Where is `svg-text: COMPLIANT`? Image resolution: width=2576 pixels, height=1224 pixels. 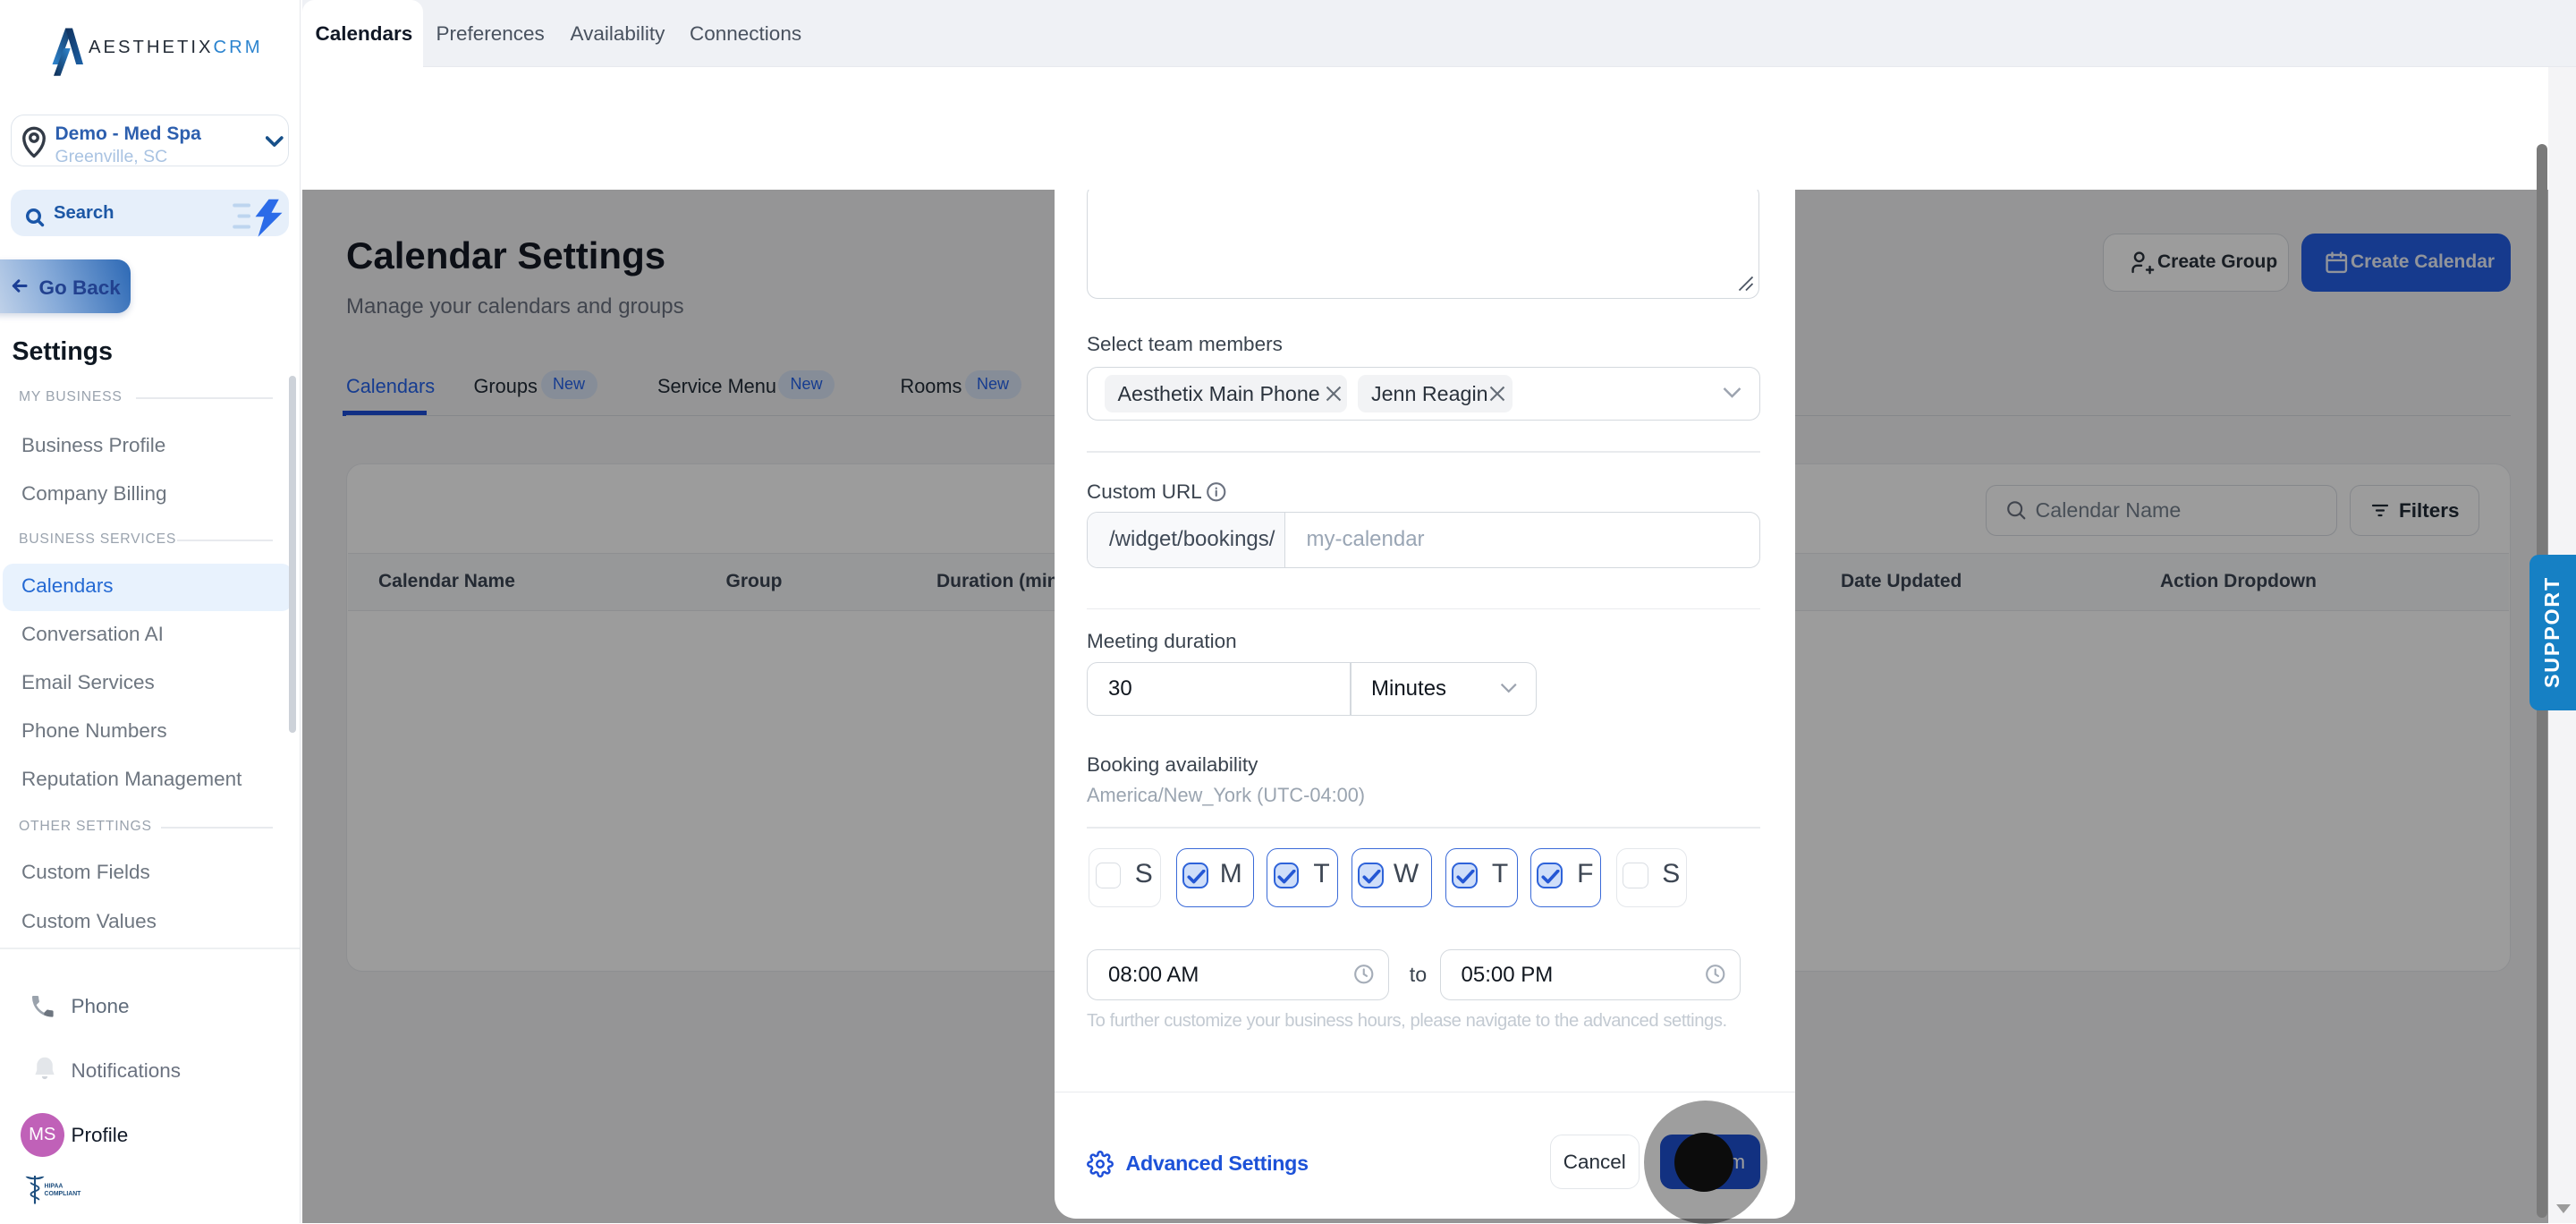
svg-text: COMPLIANT is located at coordinates (63, 1194).